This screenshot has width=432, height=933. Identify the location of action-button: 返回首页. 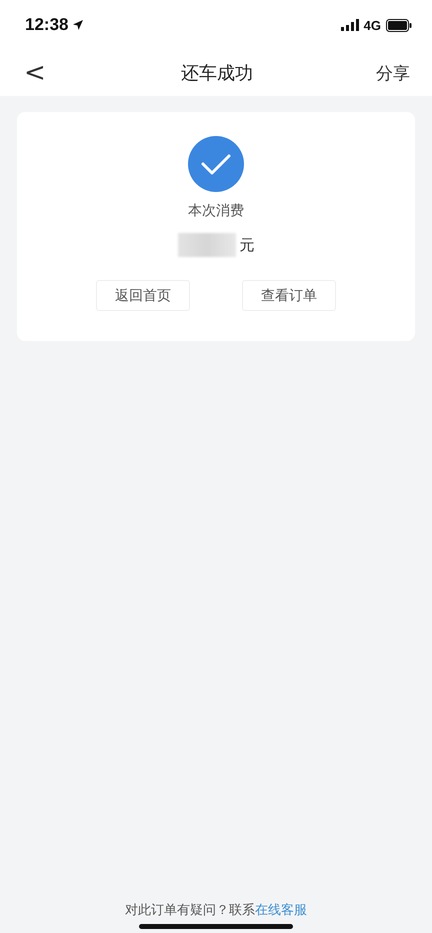
(143, 295).